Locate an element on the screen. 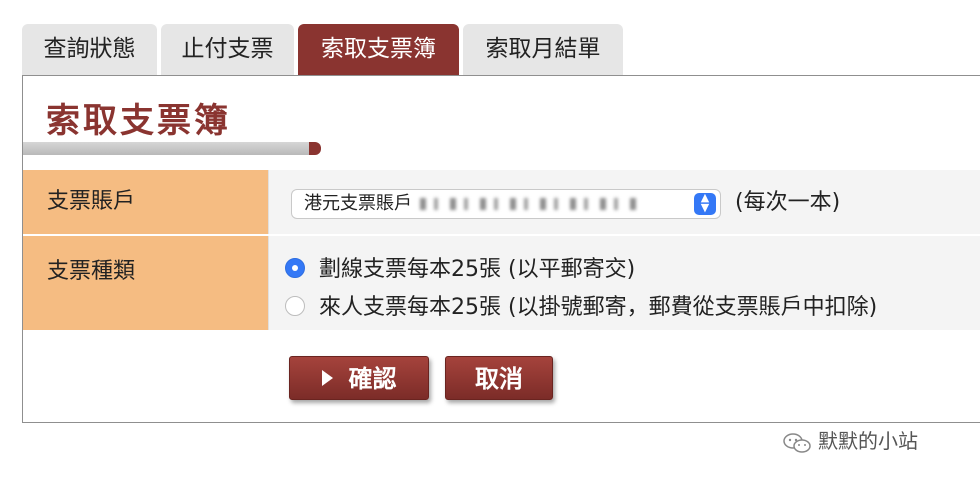 The height and width of the screenshot is (482, 980). tab-request-chequebook: 索取支票簿 is located at coordinates (378, 50).